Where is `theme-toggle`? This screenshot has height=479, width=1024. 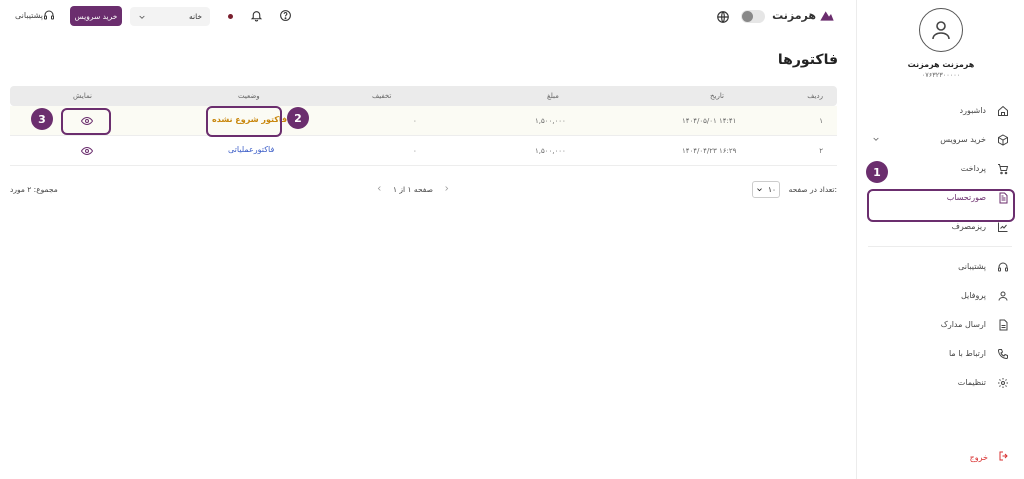 theme-toggle is located at coordinates (753, 16).